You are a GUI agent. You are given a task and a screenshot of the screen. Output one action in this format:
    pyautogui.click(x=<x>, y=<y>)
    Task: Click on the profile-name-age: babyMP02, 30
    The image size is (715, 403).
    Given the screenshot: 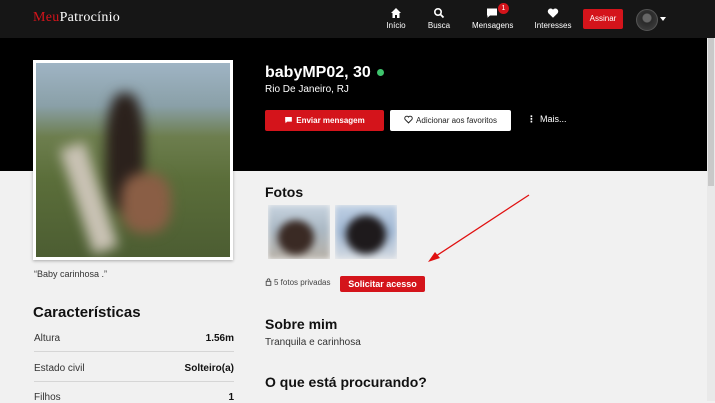 What is the action you would take?
    pyautogui.click(x=318, y=72)
    